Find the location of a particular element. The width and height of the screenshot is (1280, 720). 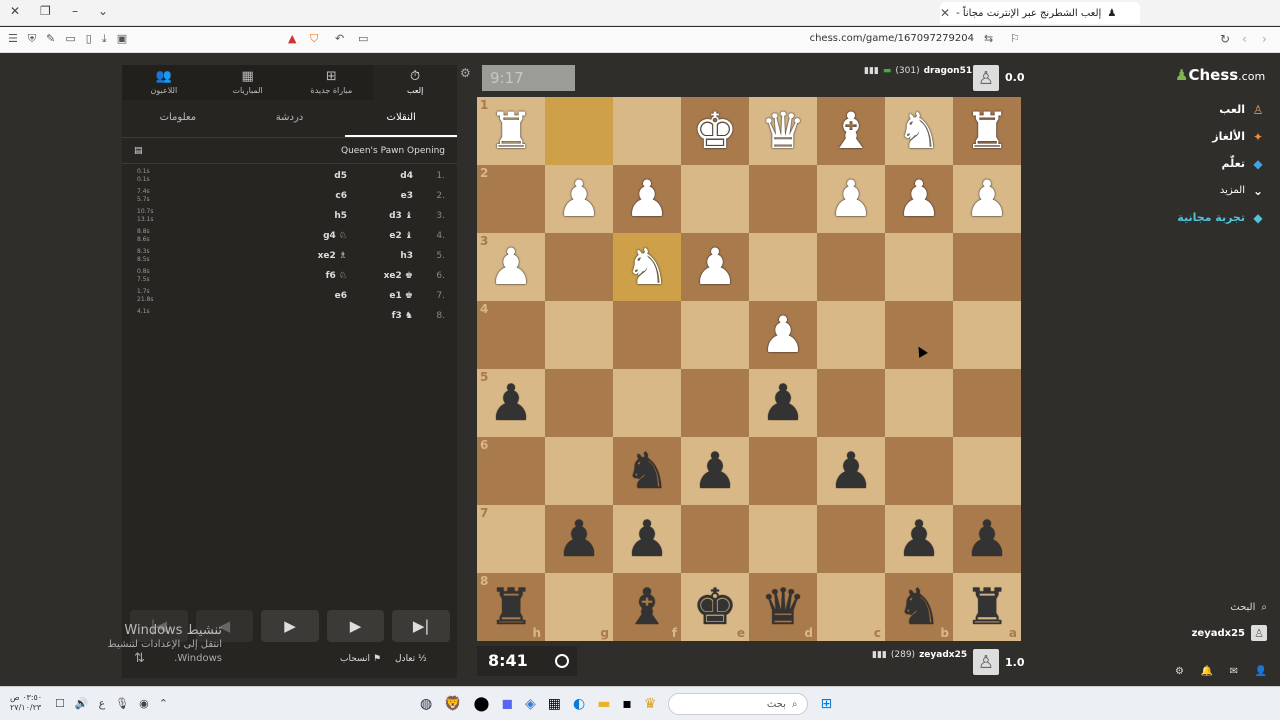

menu-icon: ☰ is located at coordinates (13, 39).